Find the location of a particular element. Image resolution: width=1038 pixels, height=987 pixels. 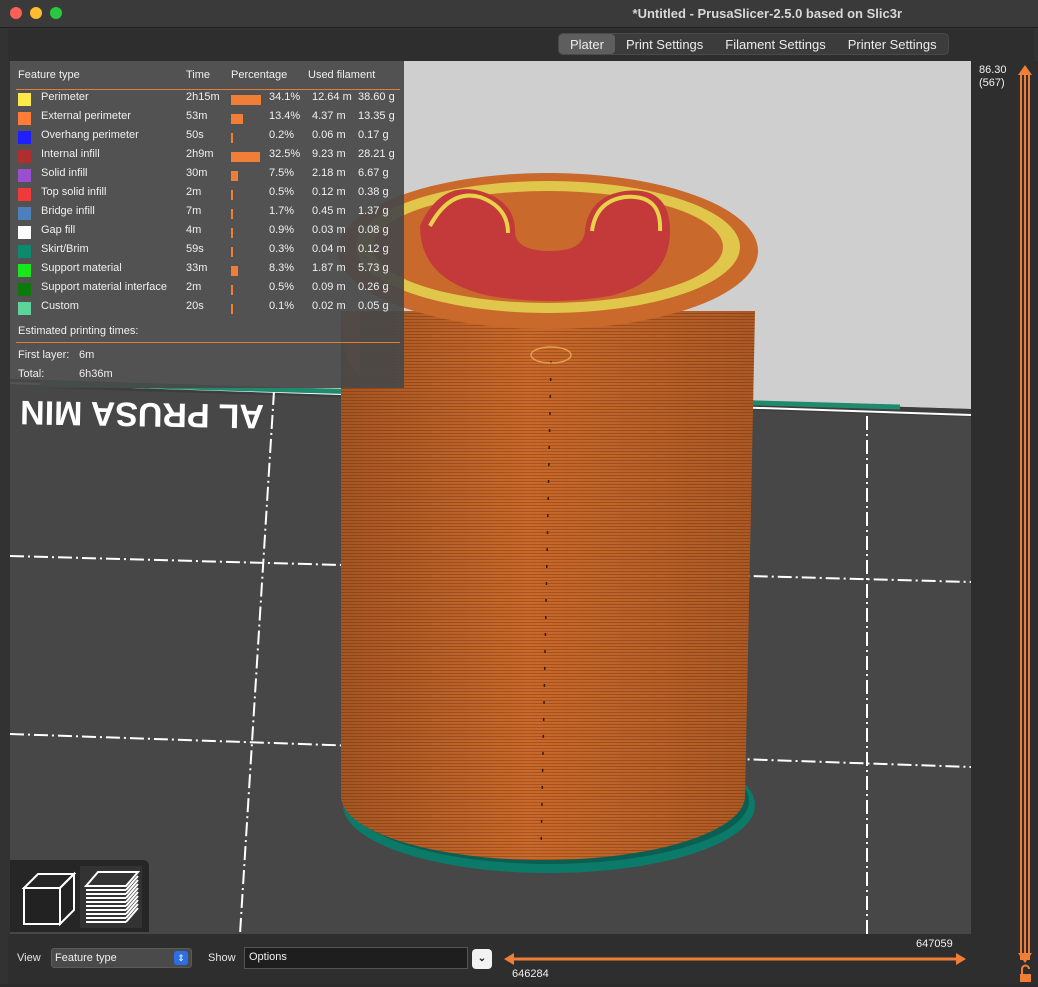

layer-slider-panel: 86.30 (567) is located at coordinates (1004, 522).